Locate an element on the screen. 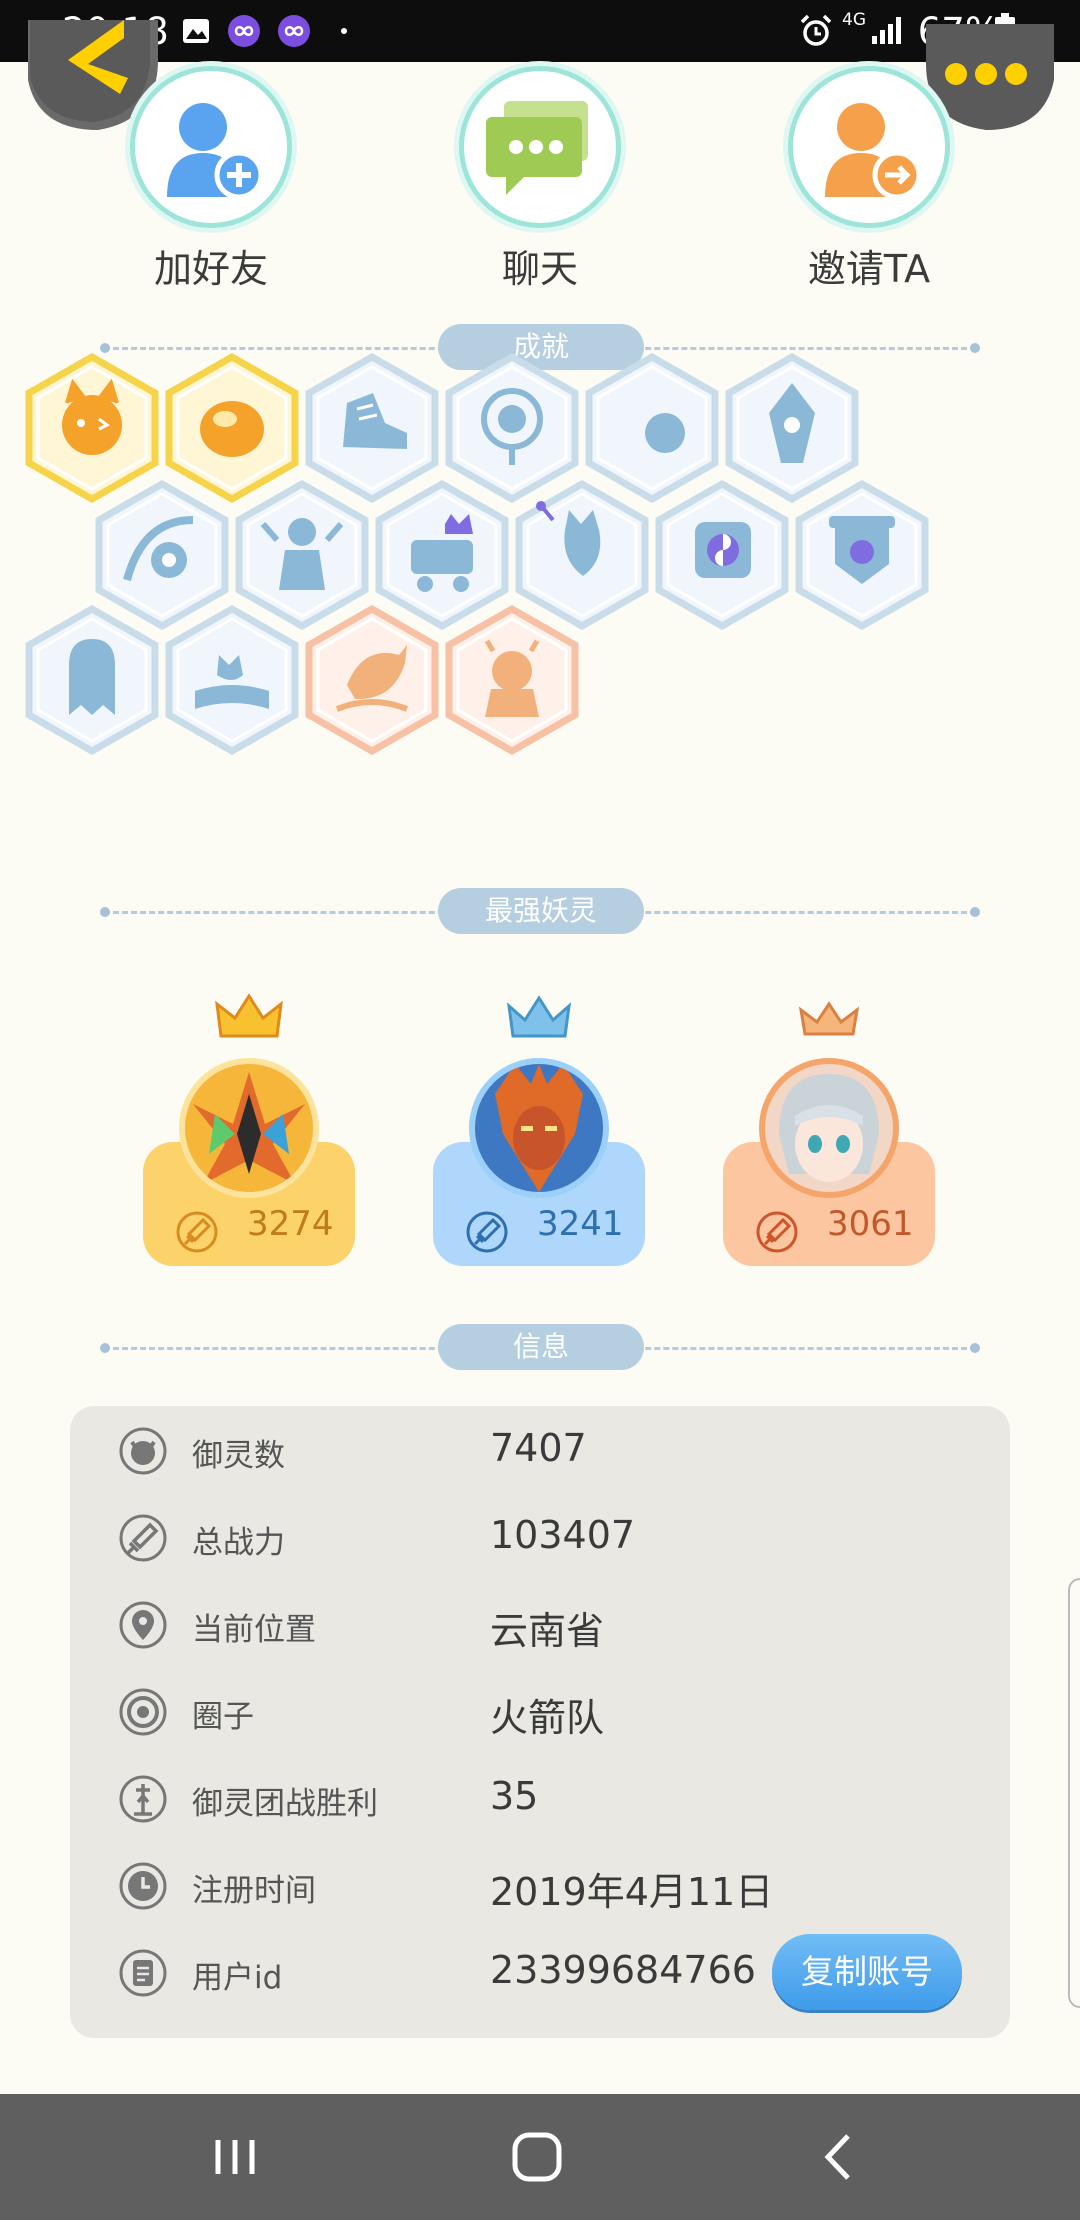 This screenshot has width=1080, height=2220. recent-apps-icon is located at coordinates (235, 2157).